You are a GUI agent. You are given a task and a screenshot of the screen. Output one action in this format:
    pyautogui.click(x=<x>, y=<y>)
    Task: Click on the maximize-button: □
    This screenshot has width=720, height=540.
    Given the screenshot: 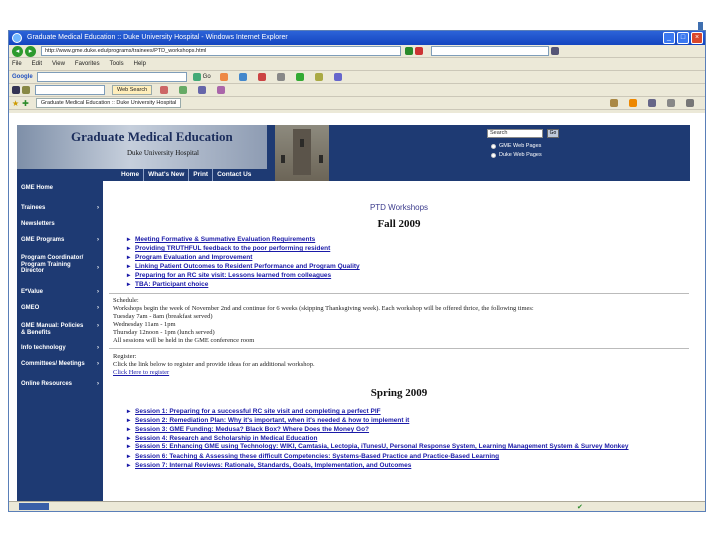 What is the action you would take?
    pyautogui.click(x=683, y=38)
    